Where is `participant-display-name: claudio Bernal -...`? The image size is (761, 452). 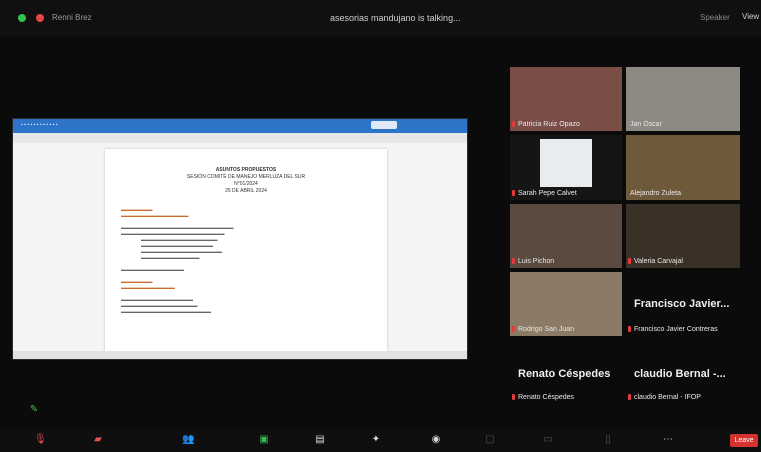 participant-display-name: claudio Bernal -... is located at coordinates (680, 374).